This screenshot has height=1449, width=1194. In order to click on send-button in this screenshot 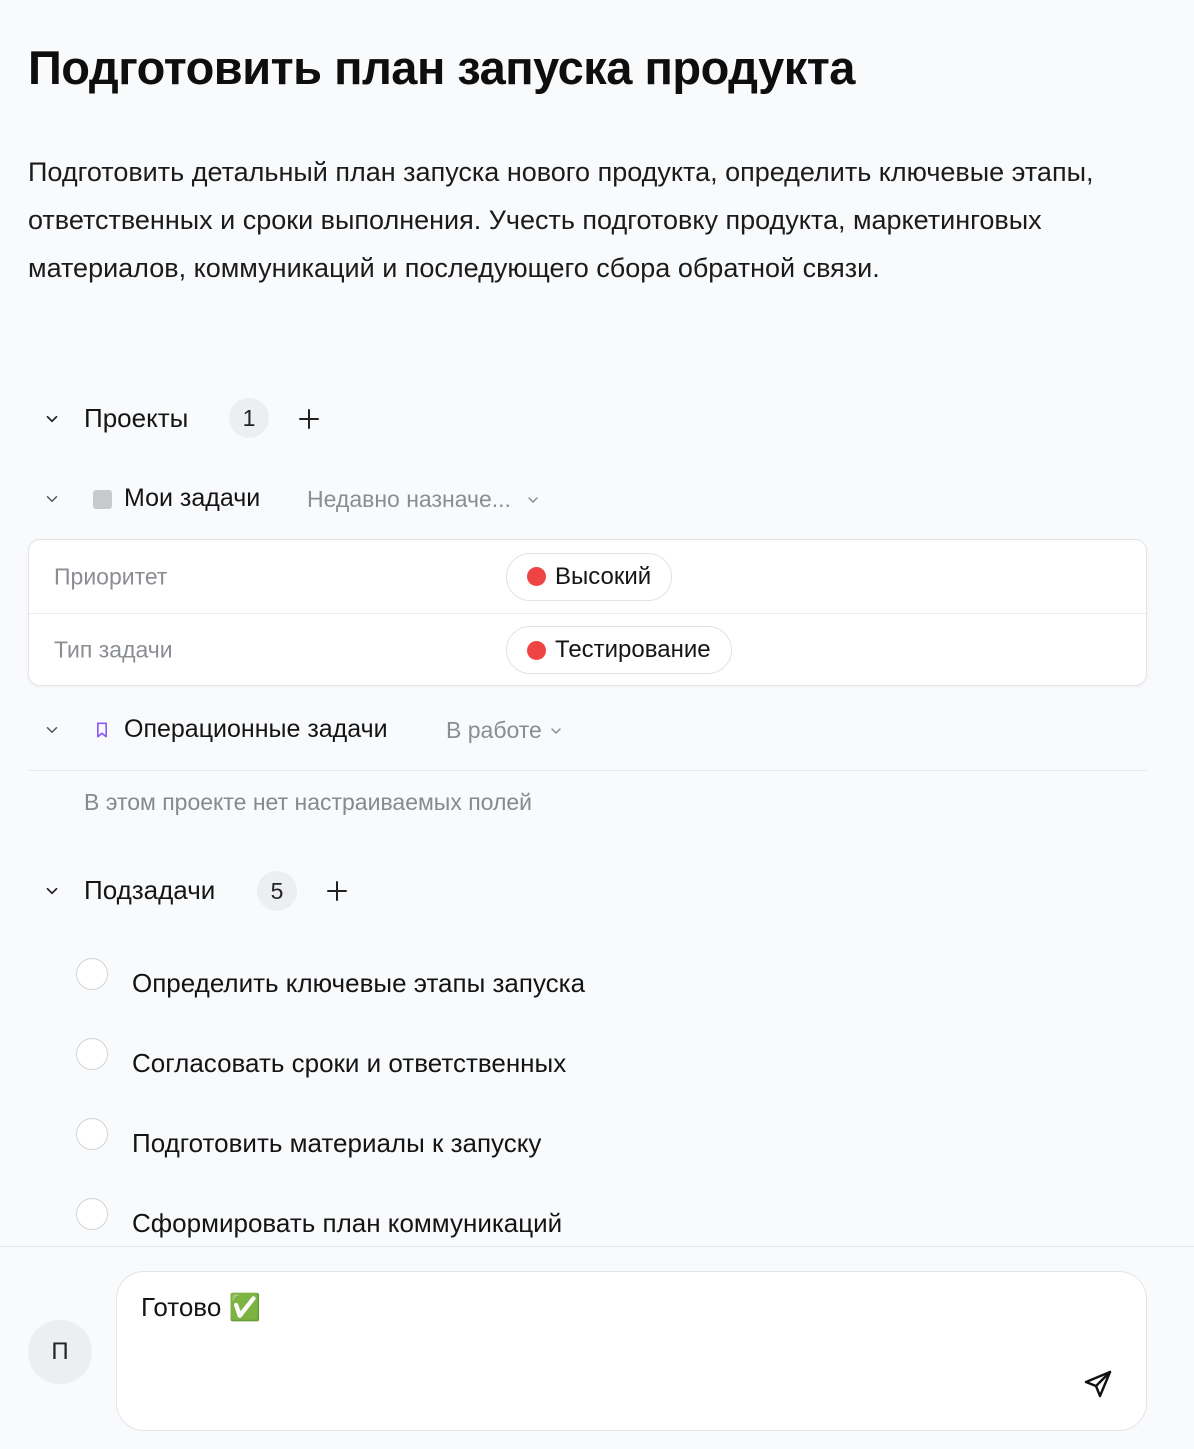, I will do `click(1098, 1384)`.